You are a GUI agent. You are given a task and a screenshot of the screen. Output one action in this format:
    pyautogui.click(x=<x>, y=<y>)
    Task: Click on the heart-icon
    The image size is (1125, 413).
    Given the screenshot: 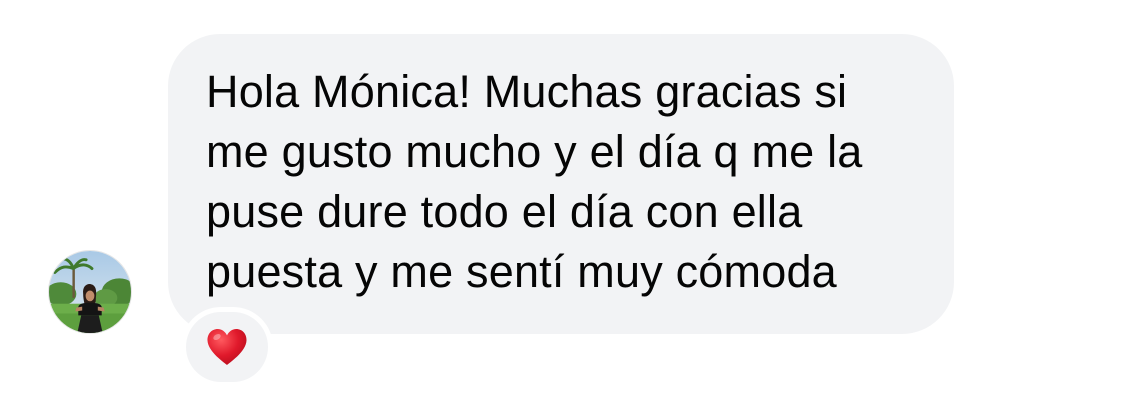 What is the action you would take?
    pyautogui.click(x=227, y=347)
    